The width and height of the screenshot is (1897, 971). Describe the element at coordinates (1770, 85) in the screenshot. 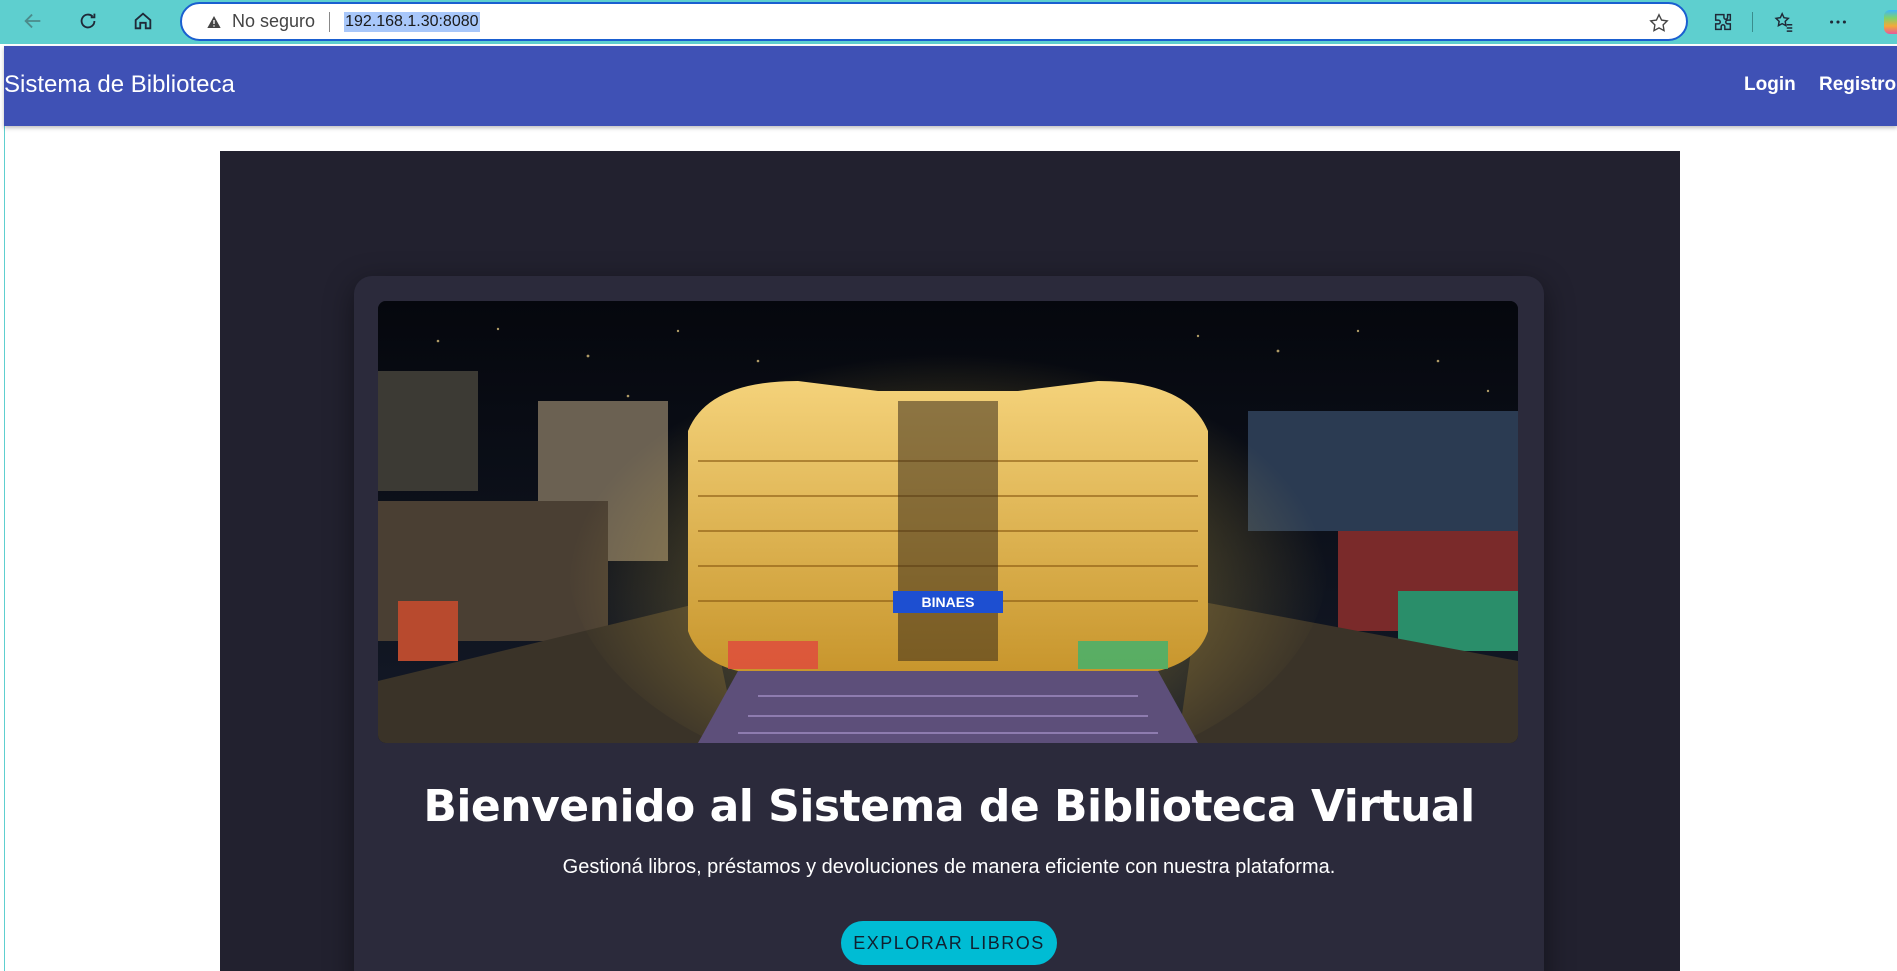

I see `login-link: Login` at that location.